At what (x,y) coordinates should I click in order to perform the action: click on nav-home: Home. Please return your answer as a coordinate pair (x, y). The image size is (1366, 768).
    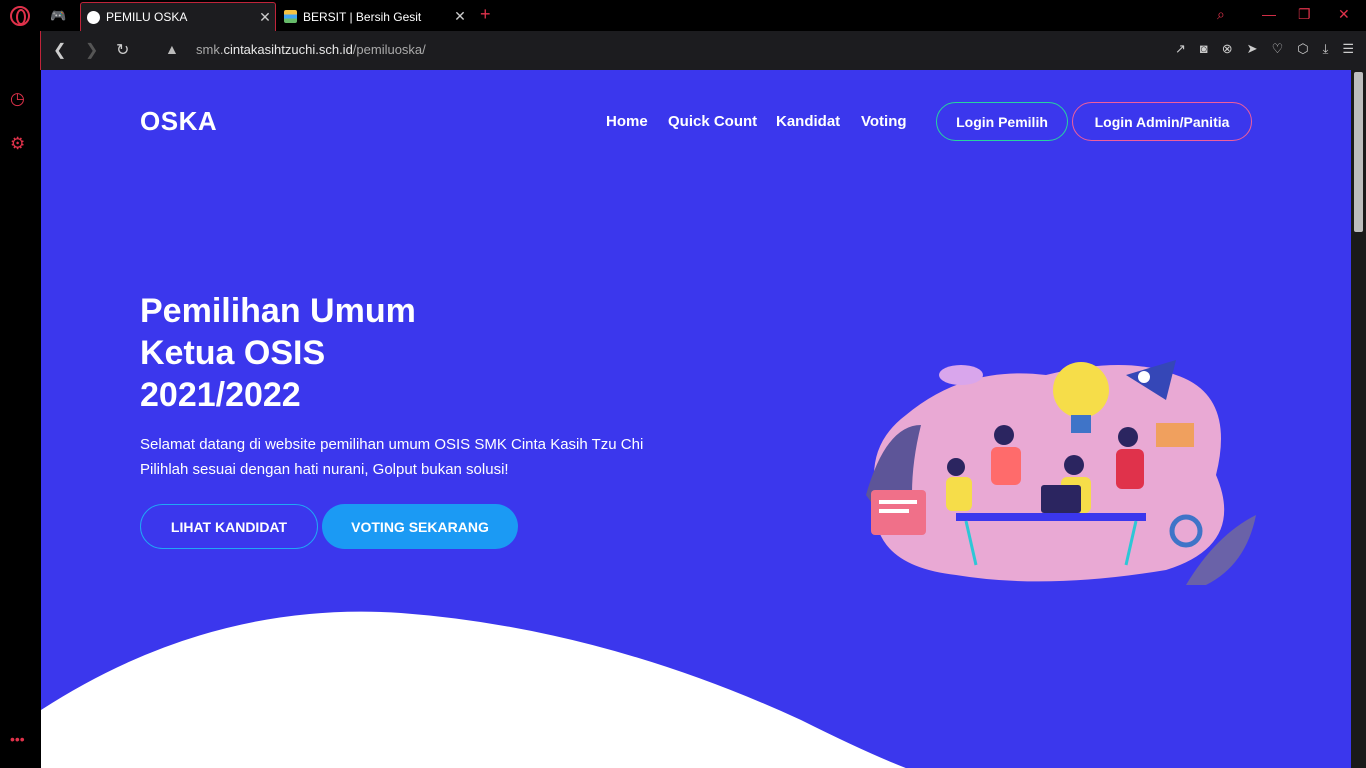
    Looking at the image, I should click on (627, 121).